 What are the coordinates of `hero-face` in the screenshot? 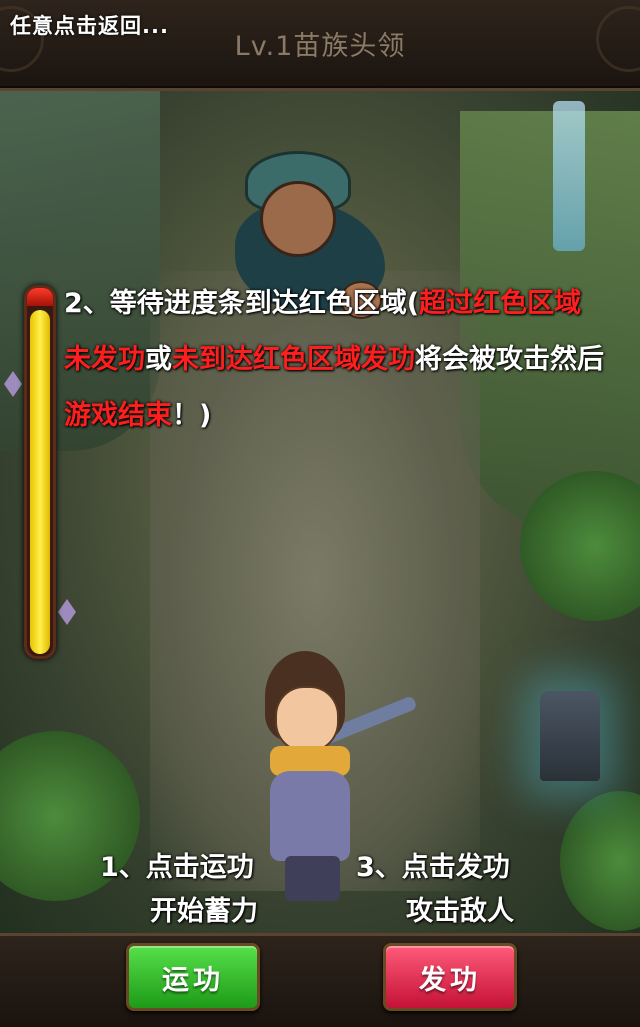 It's located at (307, 719).